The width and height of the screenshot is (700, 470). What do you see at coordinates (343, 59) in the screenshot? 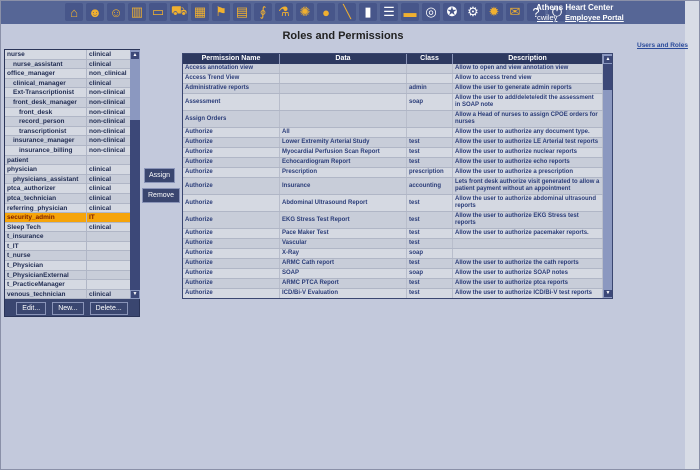
I see `column-header: Data` at bounding box center [343, 59].